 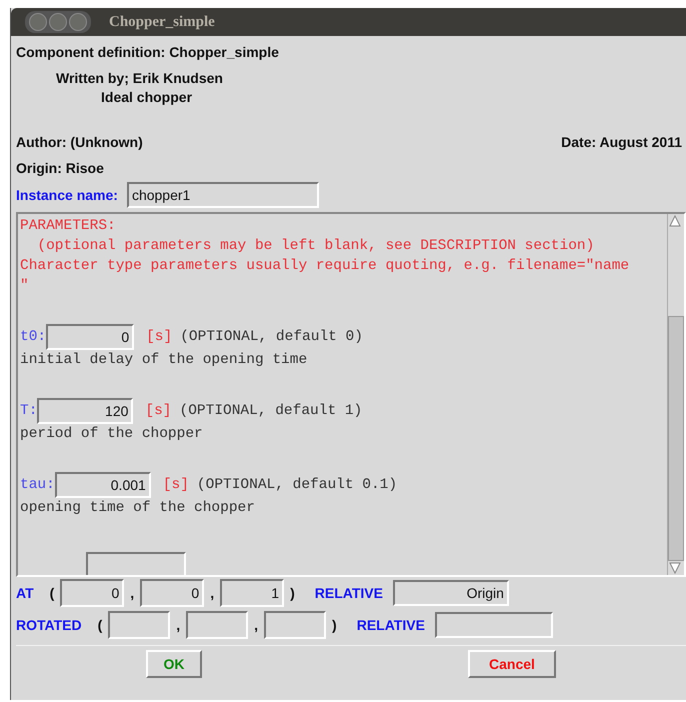 What do you see at coordinates (37, 485) in the screenshot?
I see `parameter-name: tau:` at bounding box center [37, 485].